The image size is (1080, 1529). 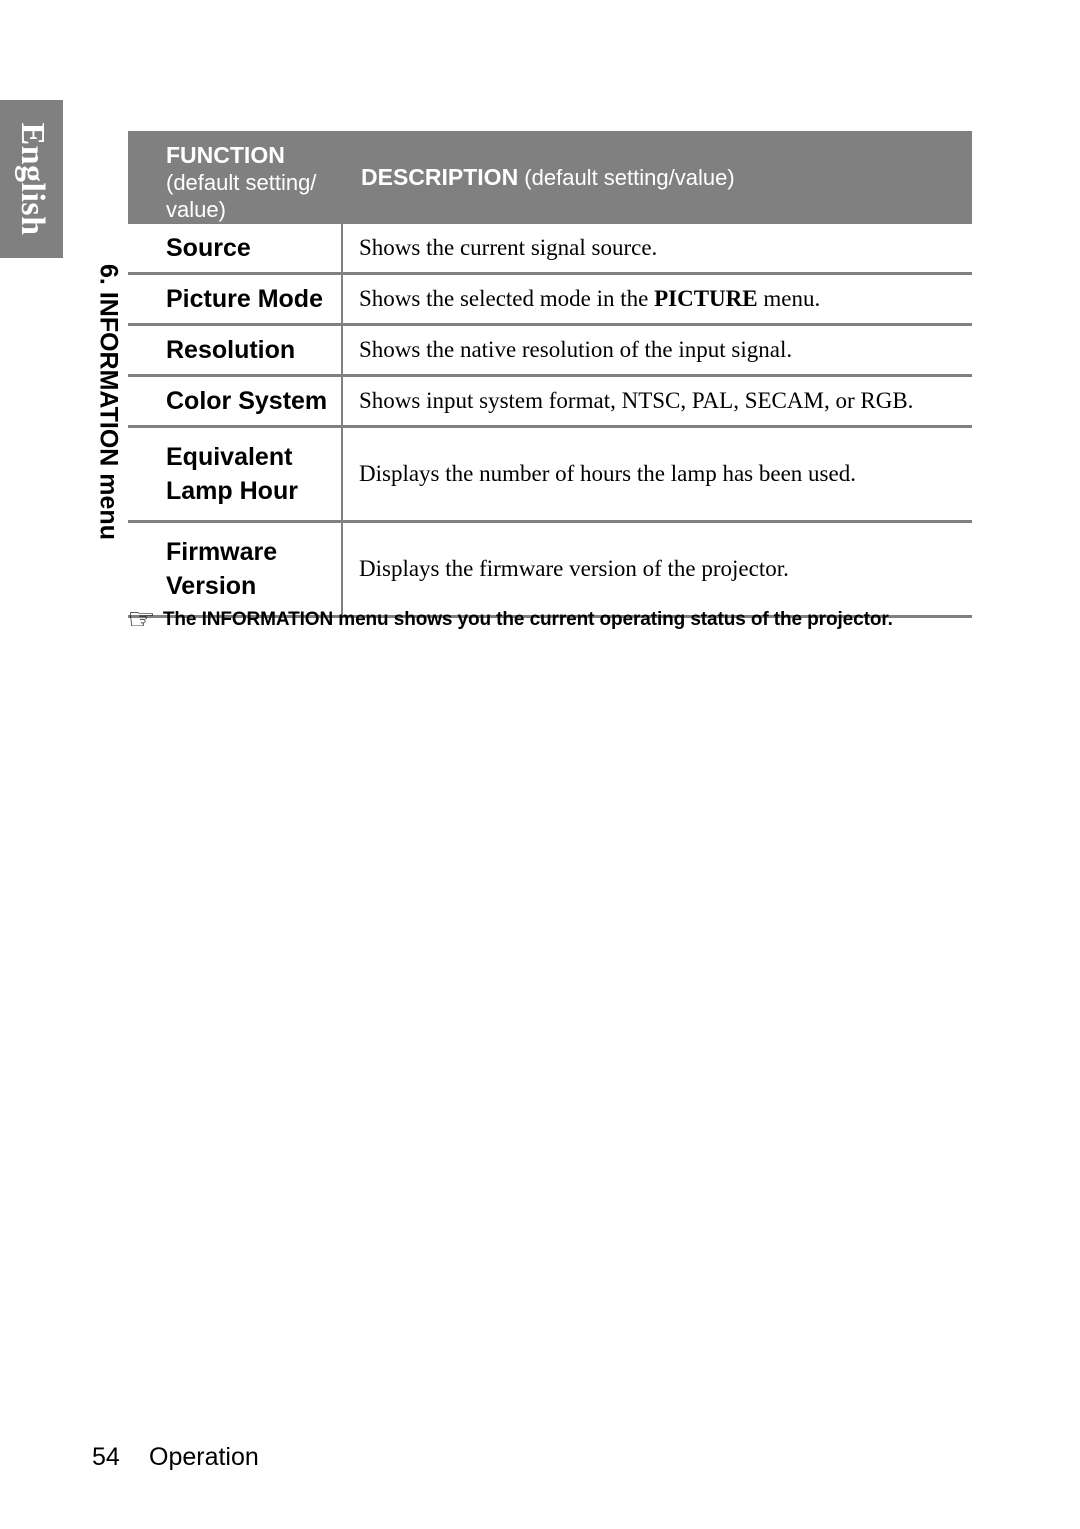 What do you see at coordinates (196, 209) in the screenshot?
I see `function-column-subtitle-line2: value)` at bounding box center [196, 209].